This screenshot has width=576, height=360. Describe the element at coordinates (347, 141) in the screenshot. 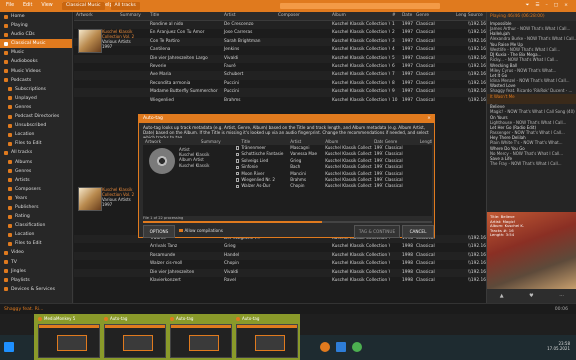

I see `dialog-column-header: Album` at that location.